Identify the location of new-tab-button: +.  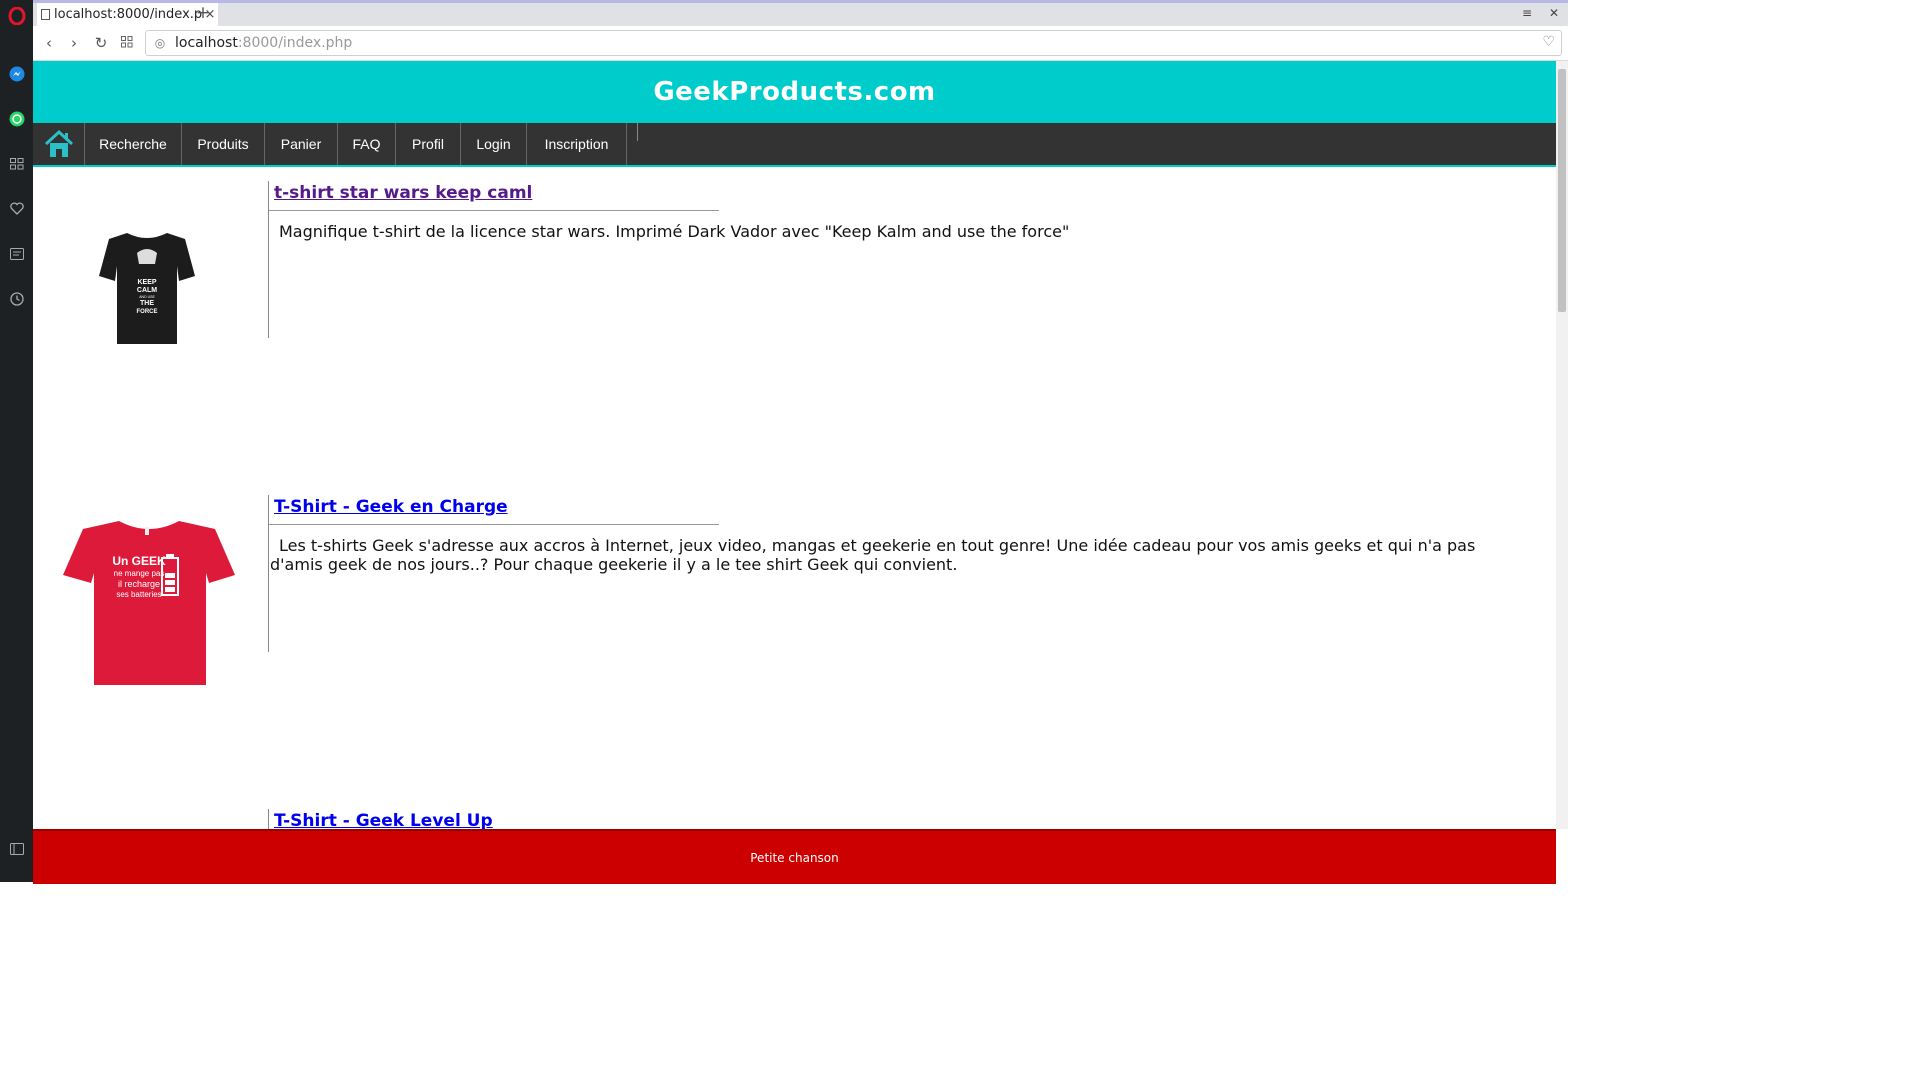
(203, 14).